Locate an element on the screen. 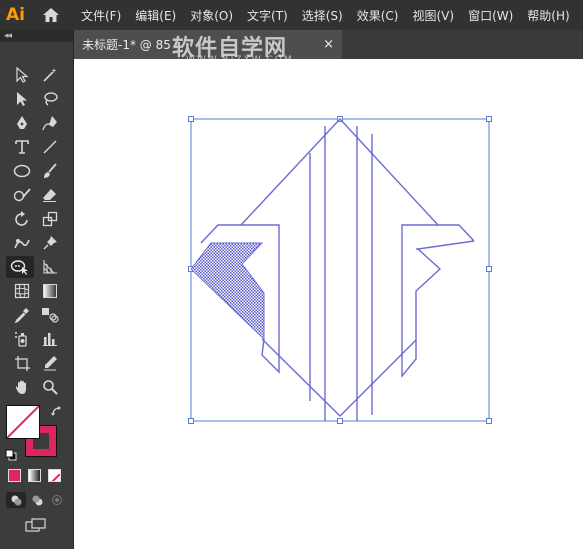 The width and height of the screenshot is (583, 549). curvature-tool is located at coordinates (50, 123).